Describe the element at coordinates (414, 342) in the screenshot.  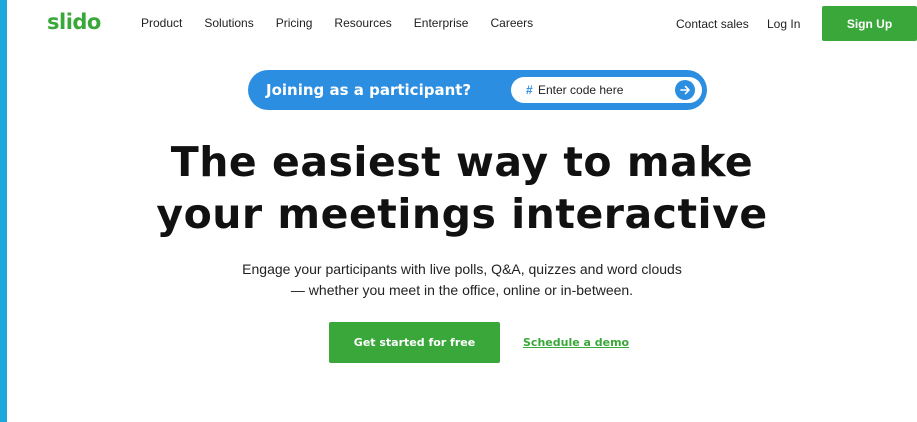
I see `get-started-button: Get started for free` at that location.